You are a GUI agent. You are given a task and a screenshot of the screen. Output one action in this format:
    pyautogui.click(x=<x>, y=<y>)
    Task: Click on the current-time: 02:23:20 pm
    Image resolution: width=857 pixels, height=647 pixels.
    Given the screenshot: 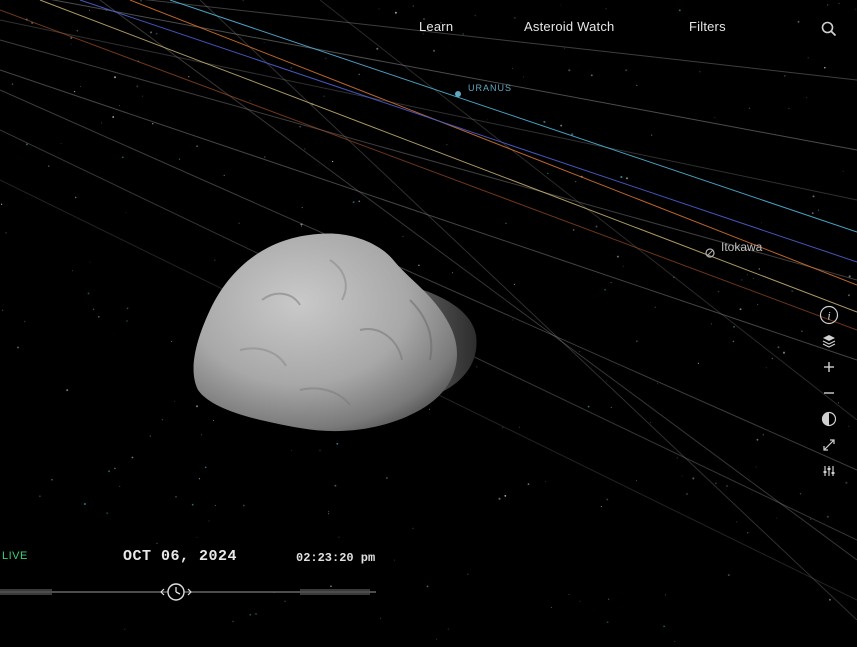 What is the action you would take?
    pyautogui.click(x=336, y=558)
    